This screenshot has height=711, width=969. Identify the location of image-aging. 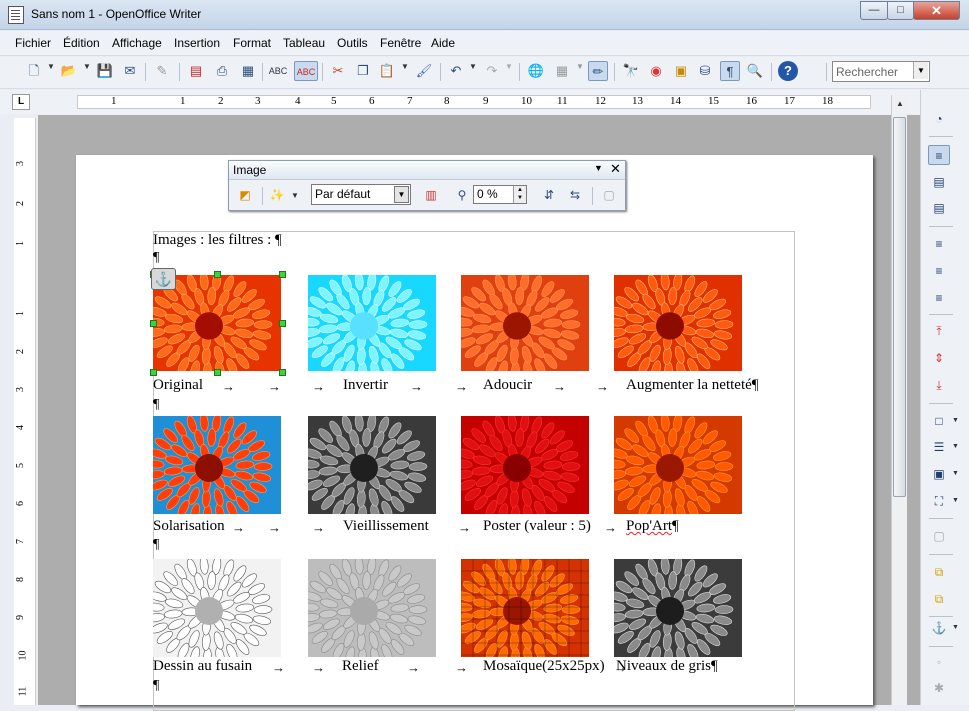
(372, 465).